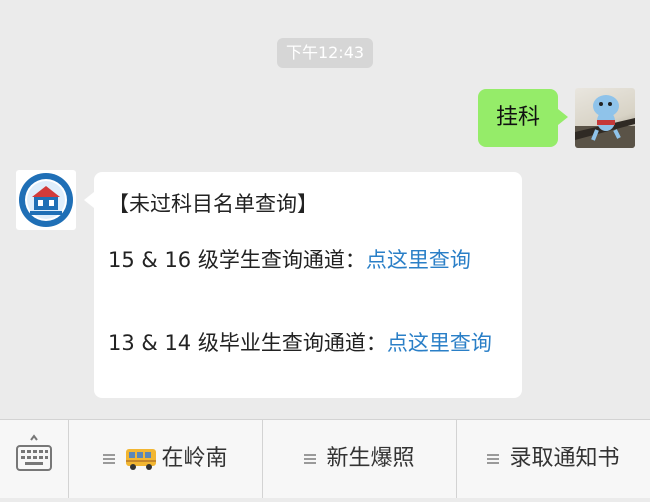 This screenshot has width=650, height=502. What do you see at coordinates (523, 118) in the screenshot?
I see `outgoing-message-bubble: 挂科` at bounding box center [523, 118].